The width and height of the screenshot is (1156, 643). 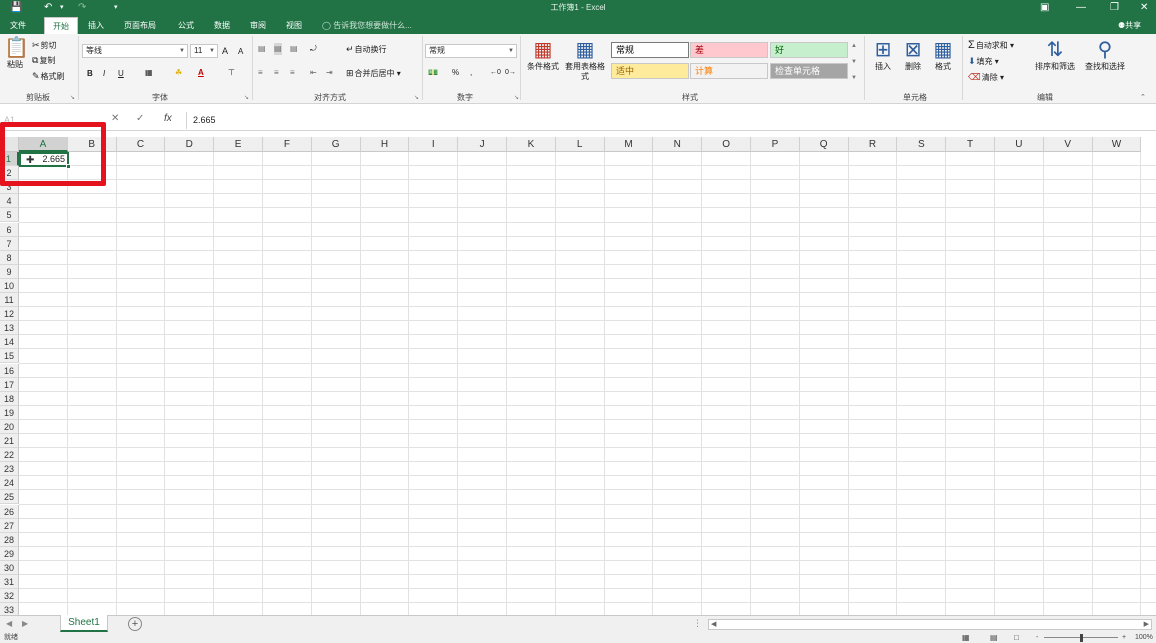 What do you see at coordinates (104, 74) in the screenshot?
I see `italic-button: I` at bounding box center [104, 74].